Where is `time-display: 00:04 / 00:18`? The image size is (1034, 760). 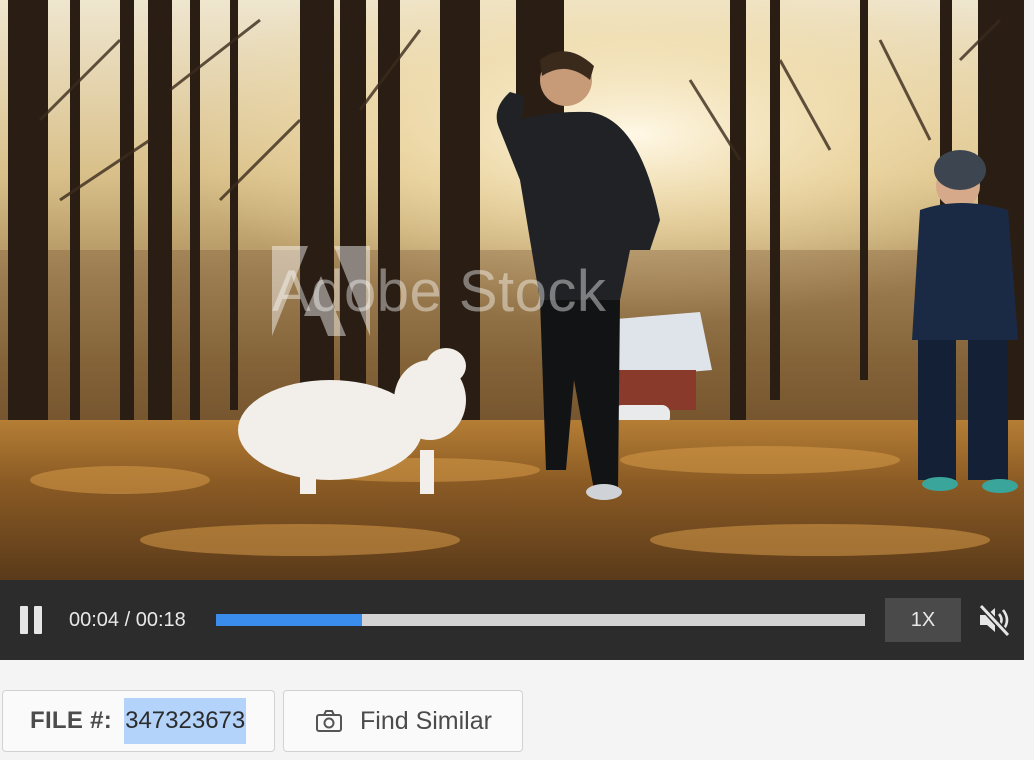 time-display: 00:04 / 00:18 is located at coordinates (127, 620).